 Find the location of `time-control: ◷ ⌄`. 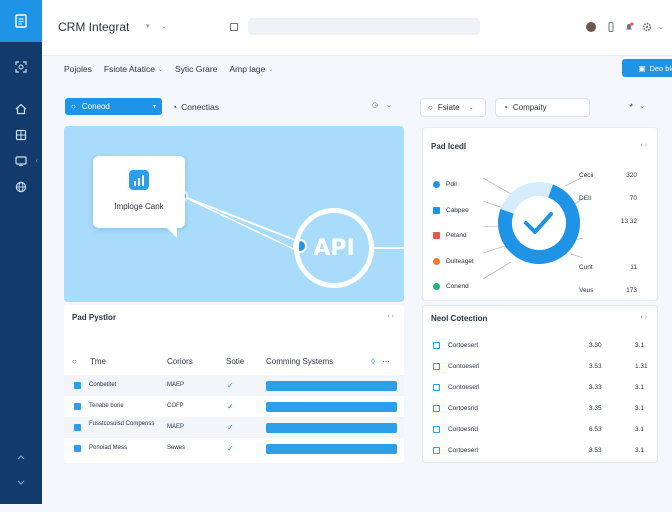

time-control: ◷ ⌄ is located at coordinates (382, 105).